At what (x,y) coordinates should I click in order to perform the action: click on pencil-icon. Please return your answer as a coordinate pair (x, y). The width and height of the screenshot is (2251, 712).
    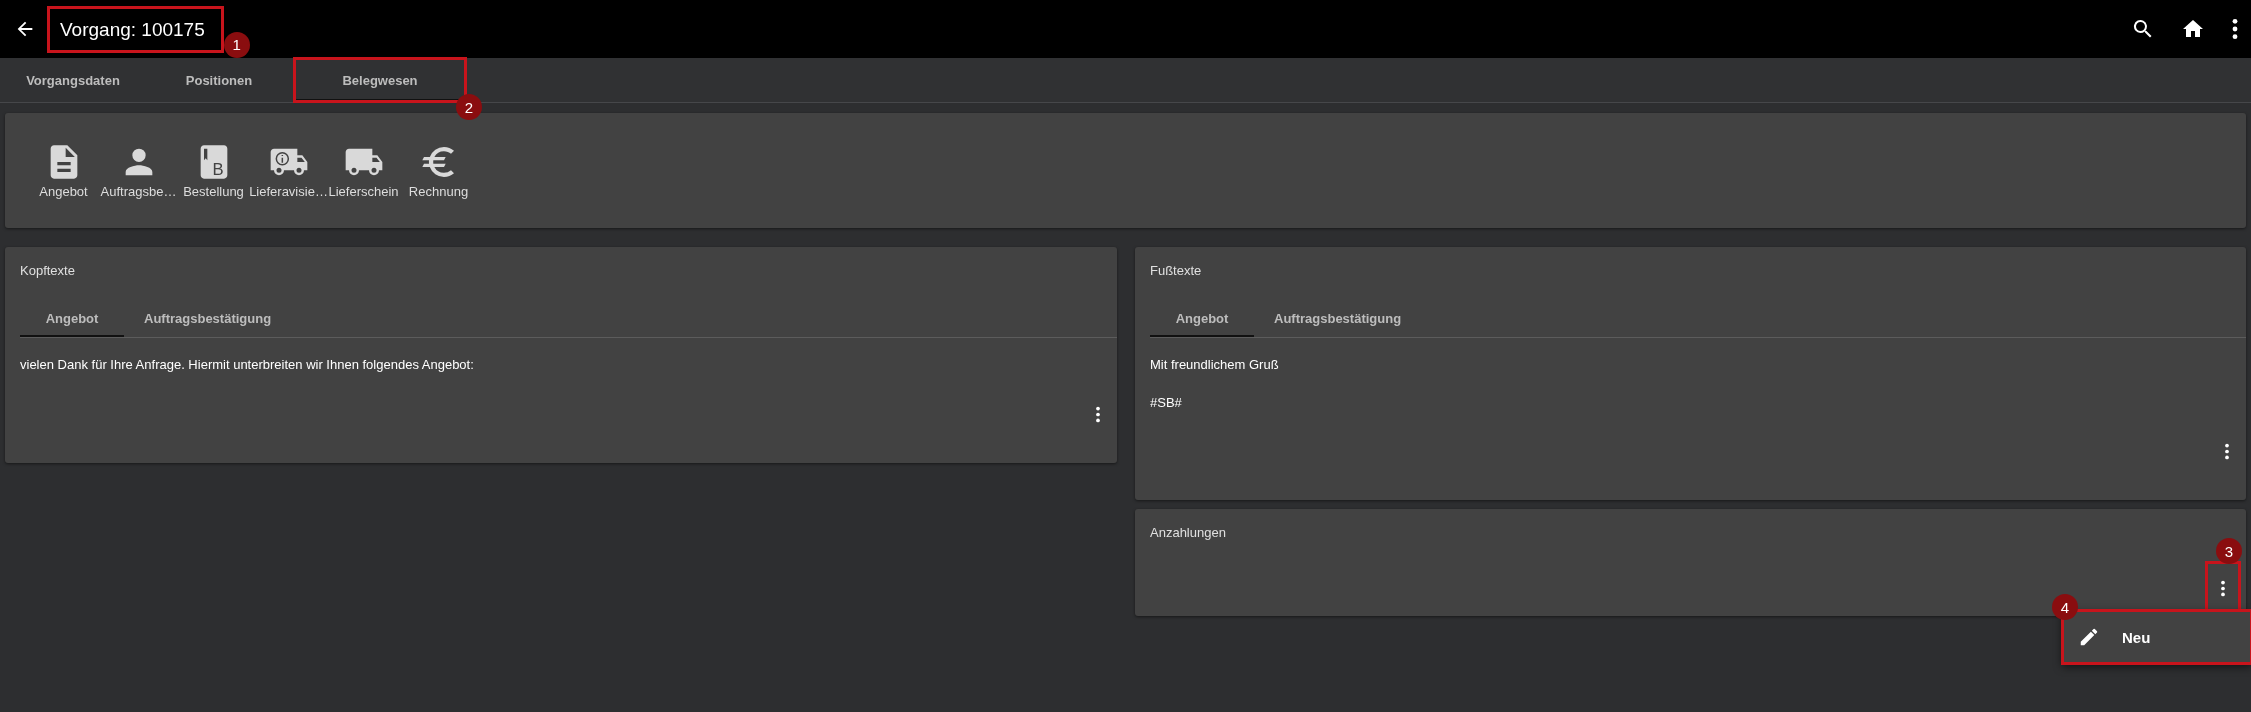
    Looking at the image, I should click on (2089, 637).